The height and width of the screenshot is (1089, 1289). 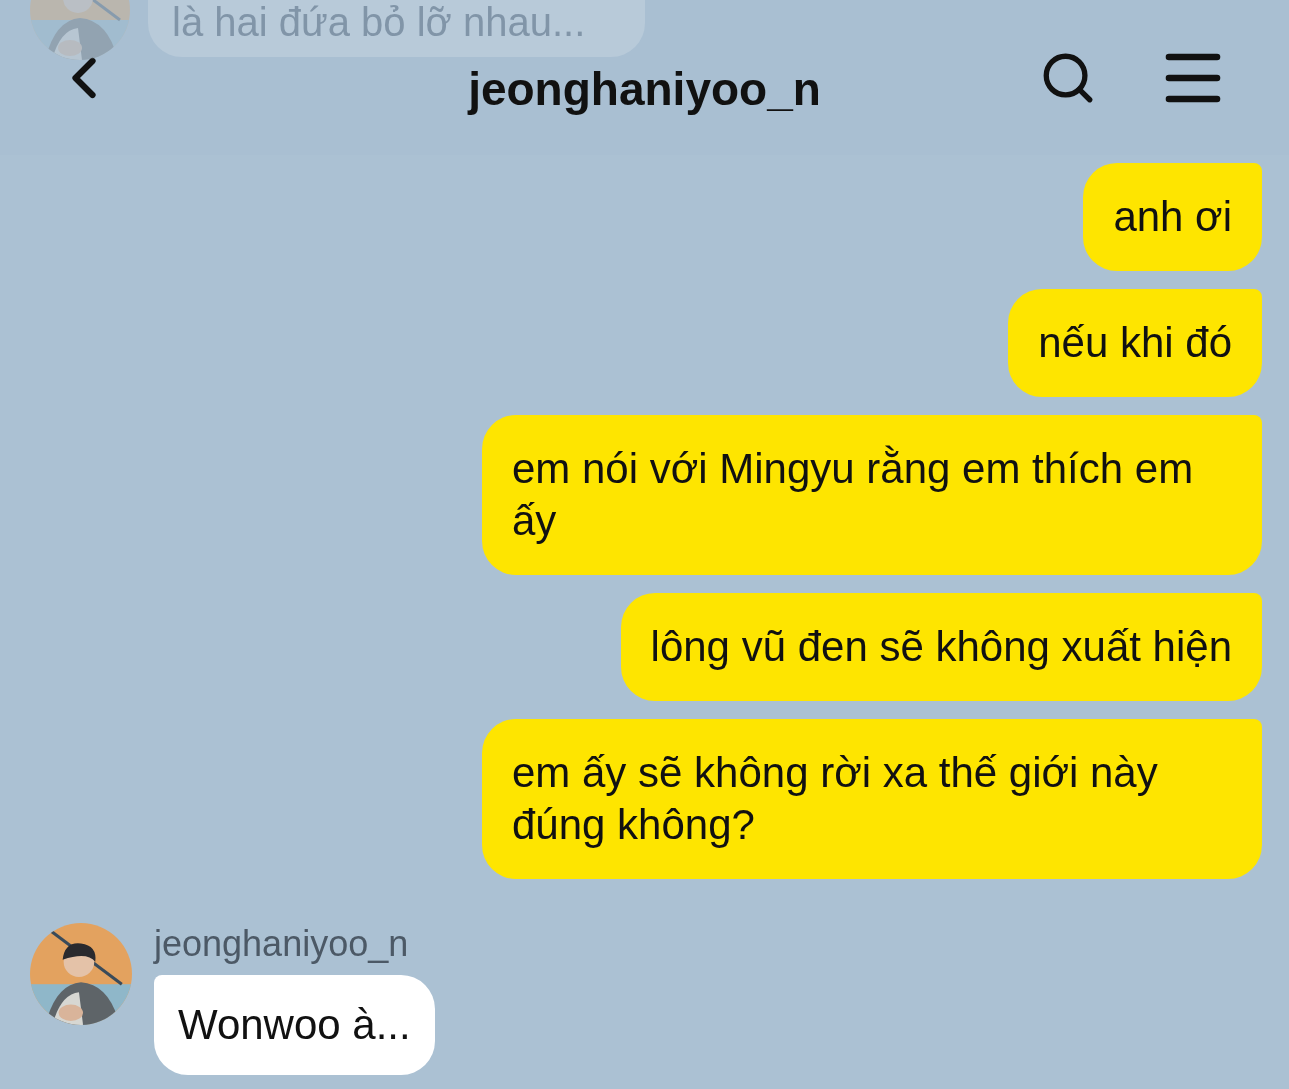 I want to click on sent-message-bubble: lông vũ đen sẽ không xuất hiện, so click(x=941, y=647).